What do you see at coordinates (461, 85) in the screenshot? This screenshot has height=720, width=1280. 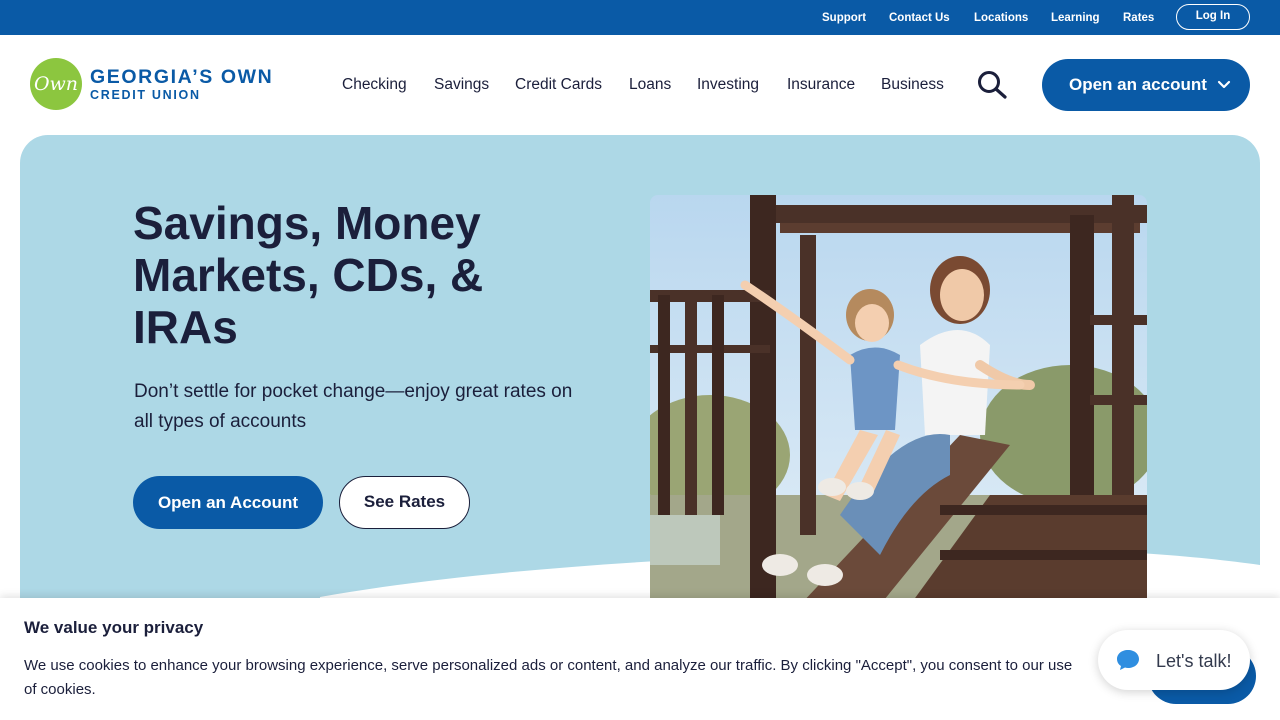 I see `nav-savings: Savings` at bounding box center [461, 85].